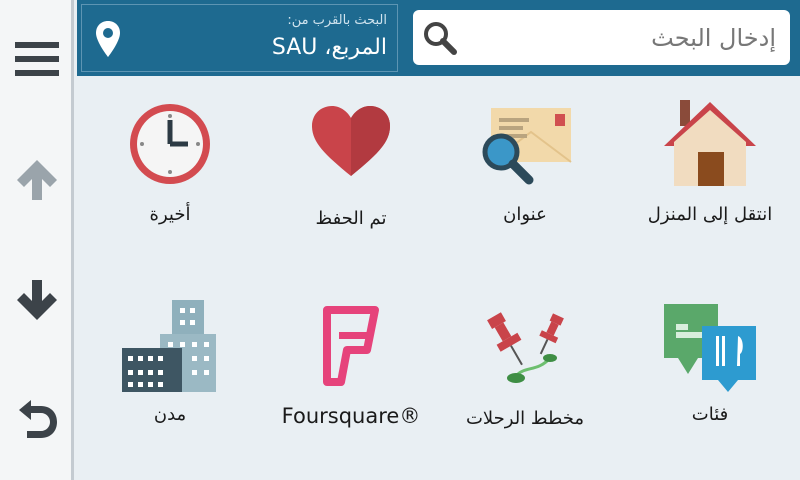 The height and width of the screenshot is (480, 800). I want to click on search-icon, so click(440, 38).